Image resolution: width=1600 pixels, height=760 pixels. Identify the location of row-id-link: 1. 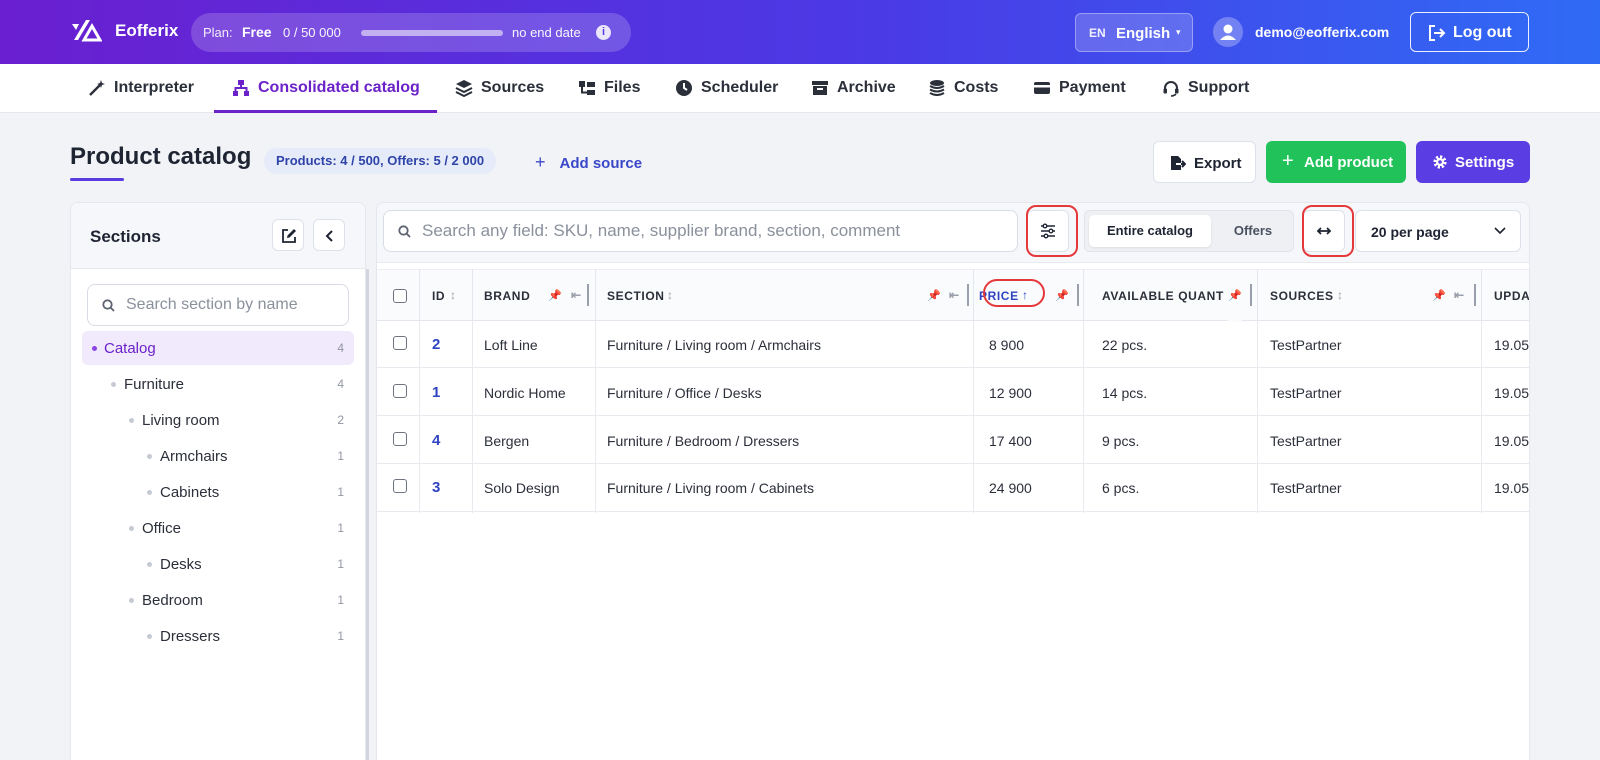
(436, 392).